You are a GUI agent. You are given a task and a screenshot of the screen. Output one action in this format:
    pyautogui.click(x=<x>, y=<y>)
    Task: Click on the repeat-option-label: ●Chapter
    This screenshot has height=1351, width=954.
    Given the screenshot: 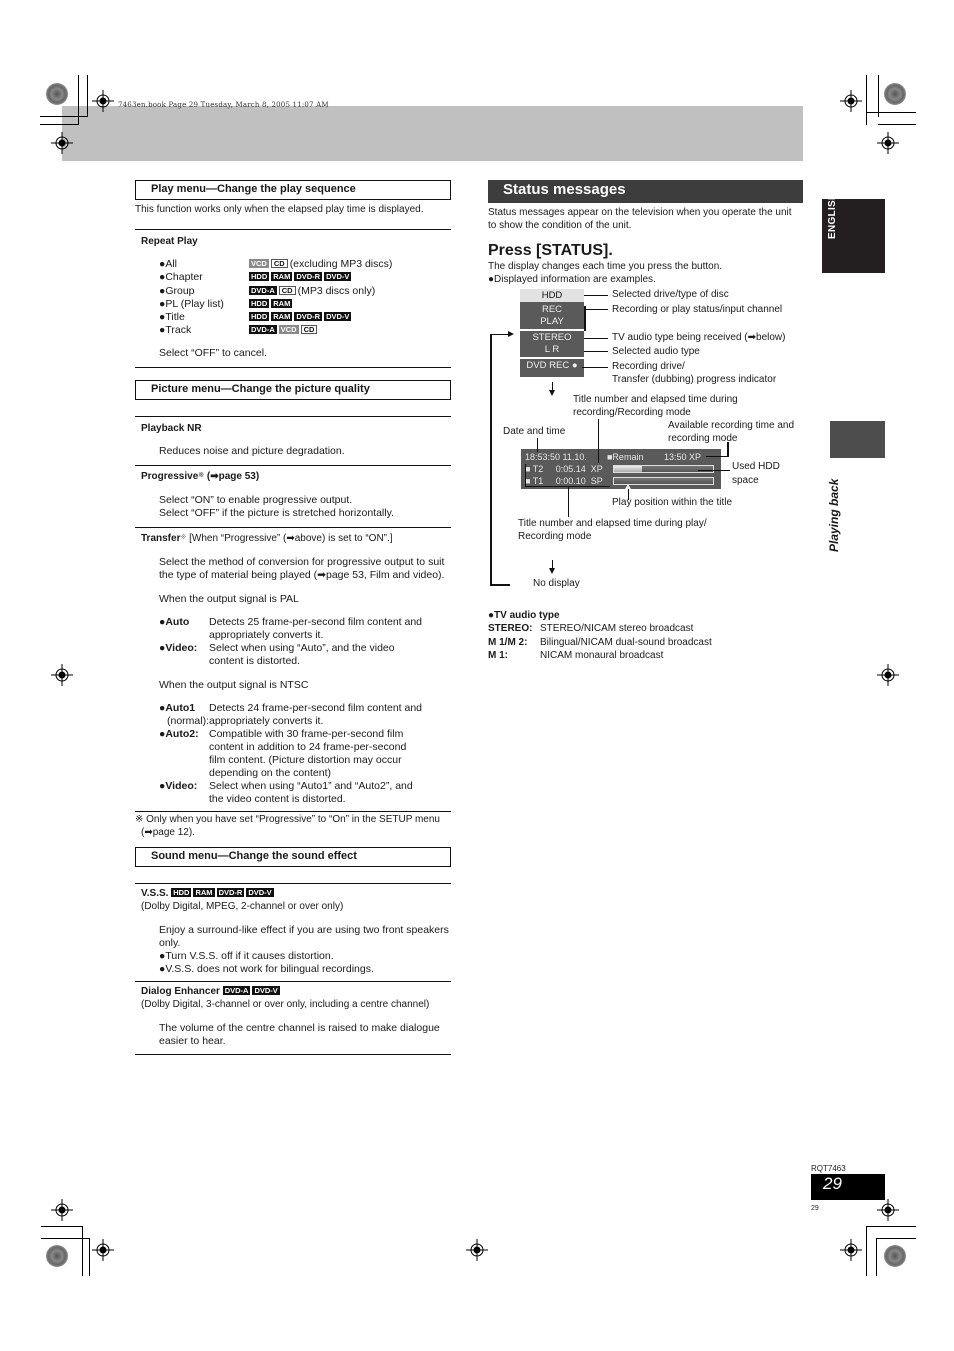 What is the action you would take?
    pyautogui.click(x=181, y=277)
    